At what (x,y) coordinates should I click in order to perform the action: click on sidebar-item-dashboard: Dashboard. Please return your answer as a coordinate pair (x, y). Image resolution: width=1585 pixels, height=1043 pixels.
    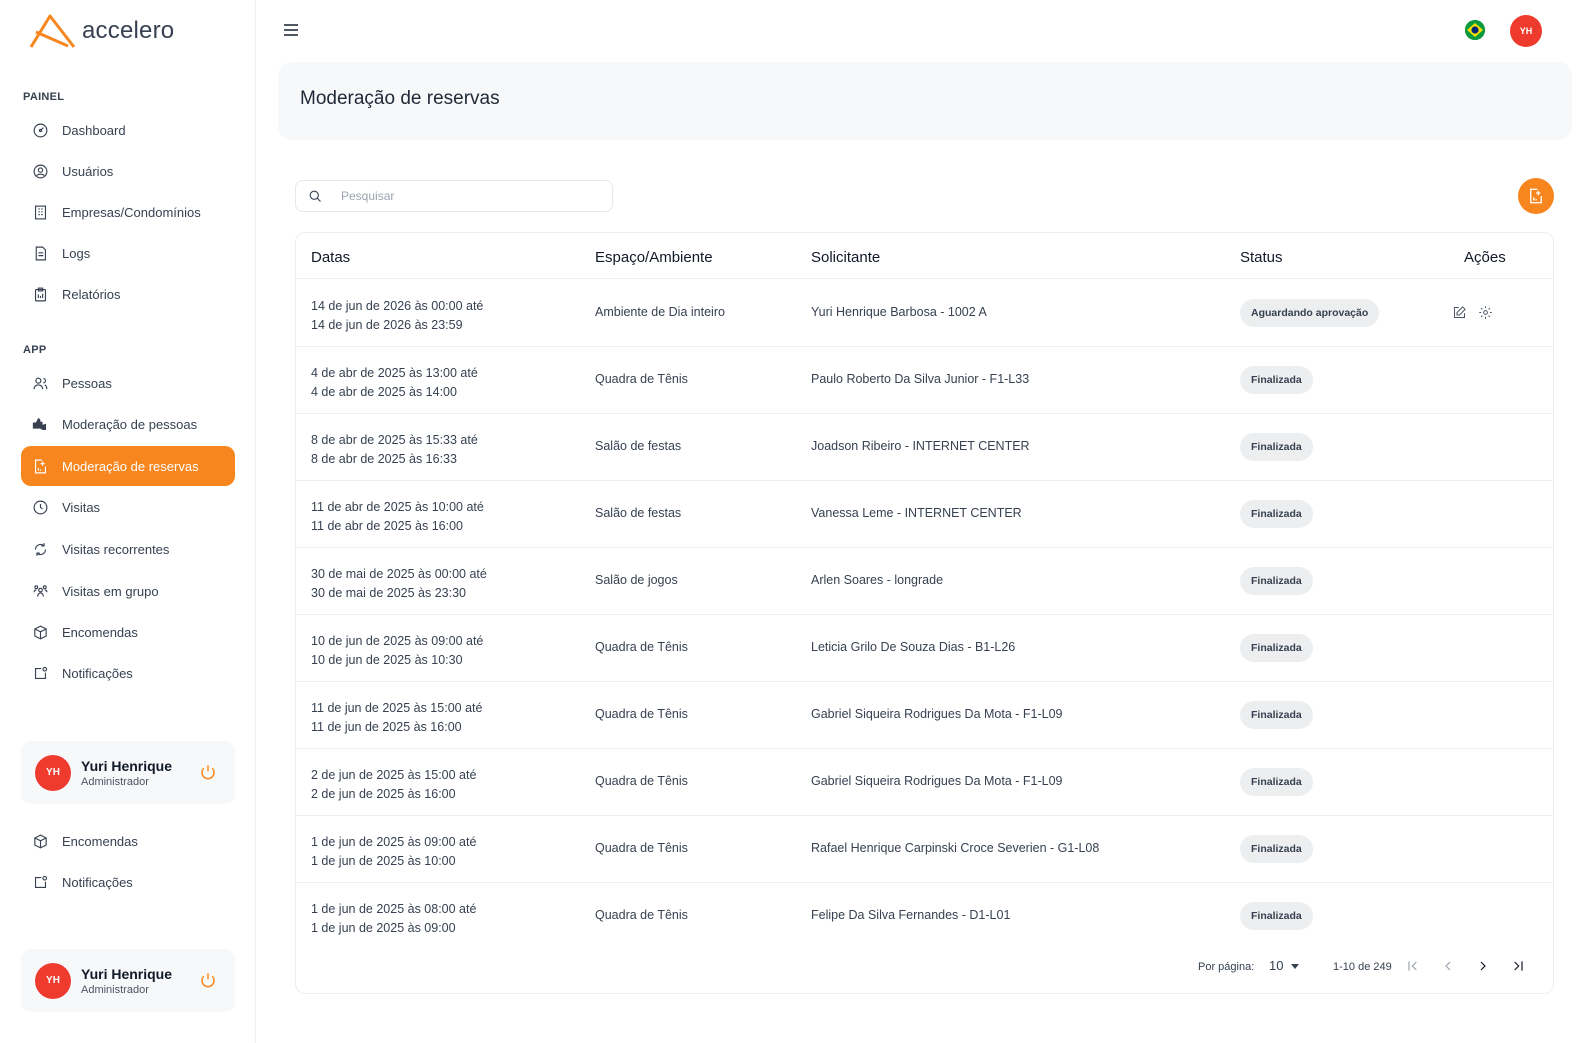
    Looking at the image, I should click on (128, 130).